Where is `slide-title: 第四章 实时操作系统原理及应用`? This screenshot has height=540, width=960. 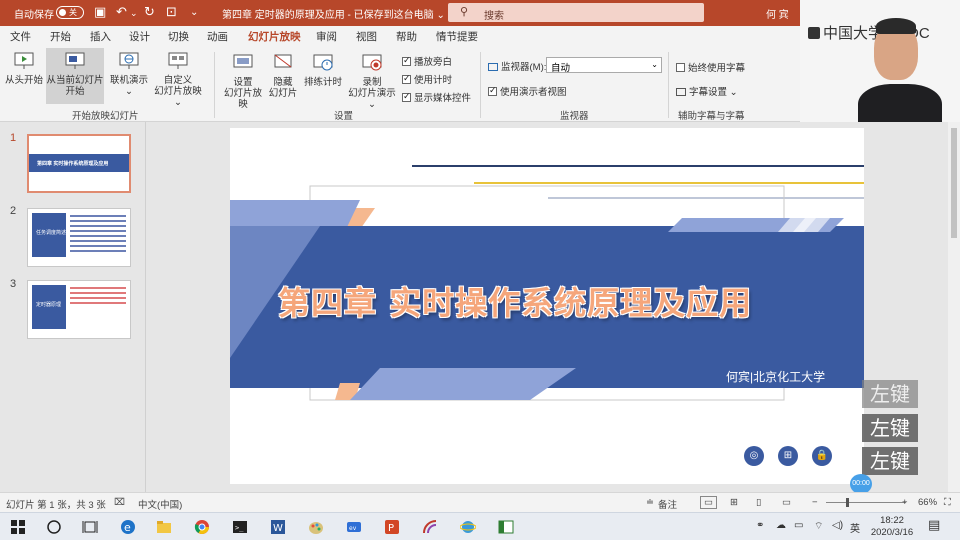 slide-title: 第四章 实时操作系统原理及应用 is located at coordinates (571, 301).